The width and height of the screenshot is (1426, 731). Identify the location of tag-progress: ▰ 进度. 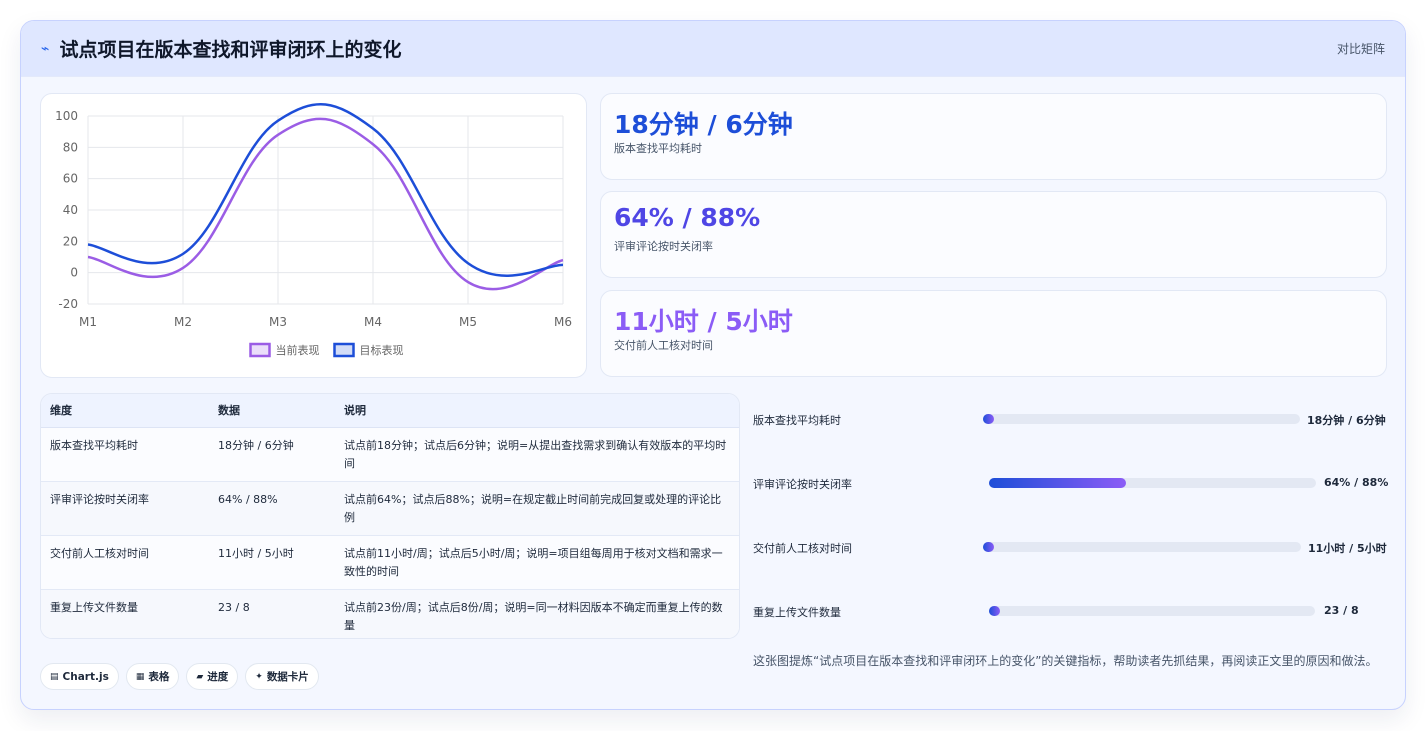
(212, 676).